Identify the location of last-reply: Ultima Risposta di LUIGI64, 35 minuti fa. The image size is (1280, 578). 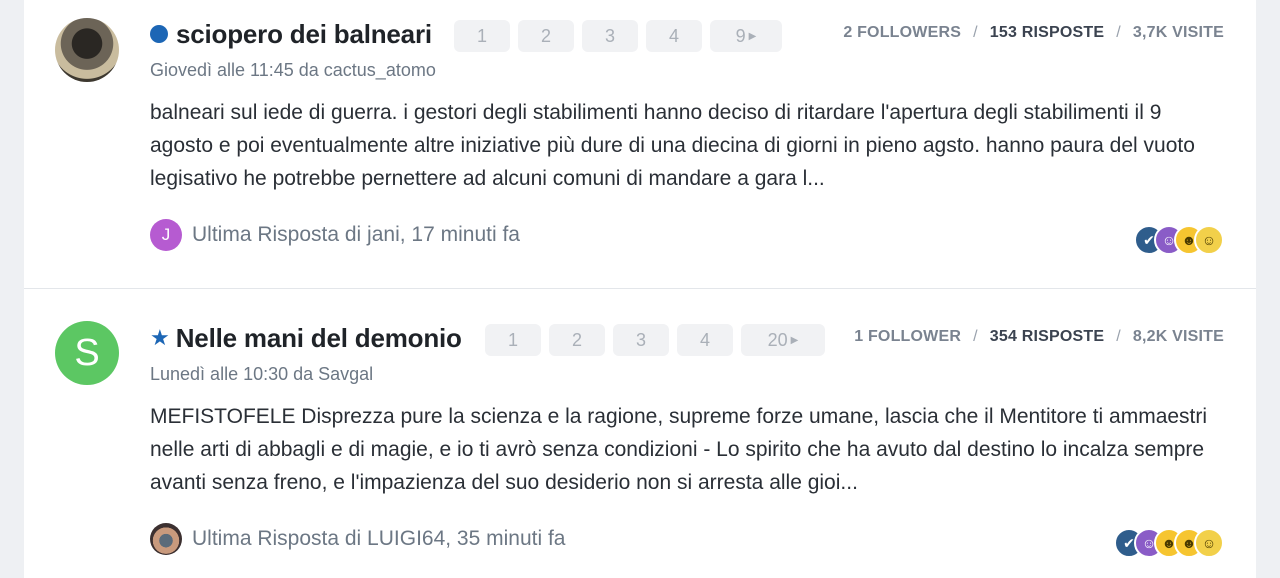
(358, 539).